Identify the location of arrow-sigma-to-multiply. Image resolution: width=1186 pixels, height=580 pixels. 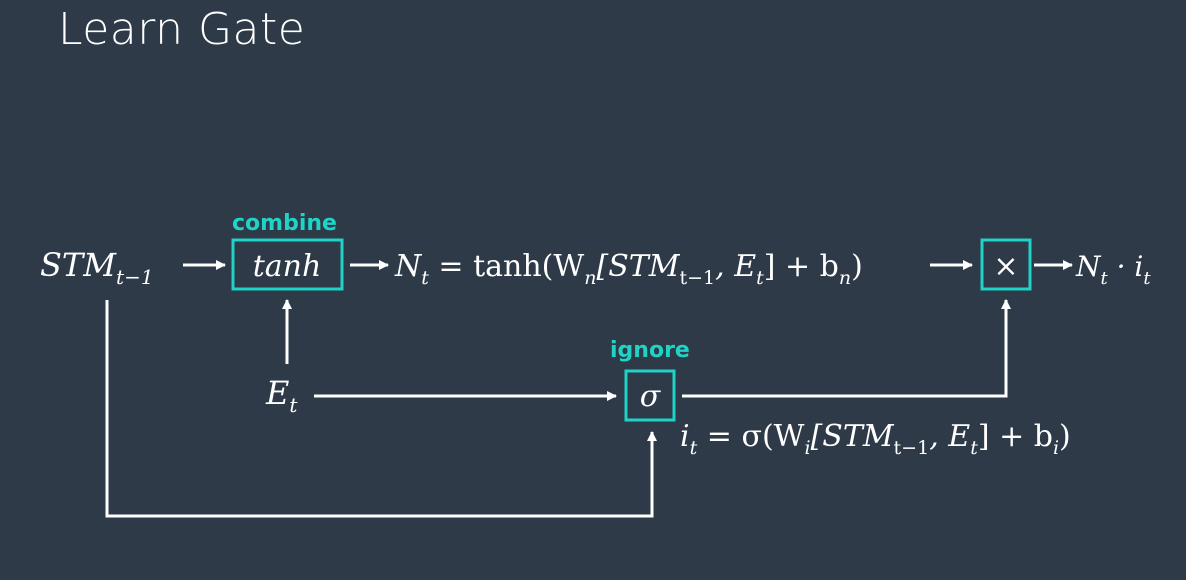
(846, 348).